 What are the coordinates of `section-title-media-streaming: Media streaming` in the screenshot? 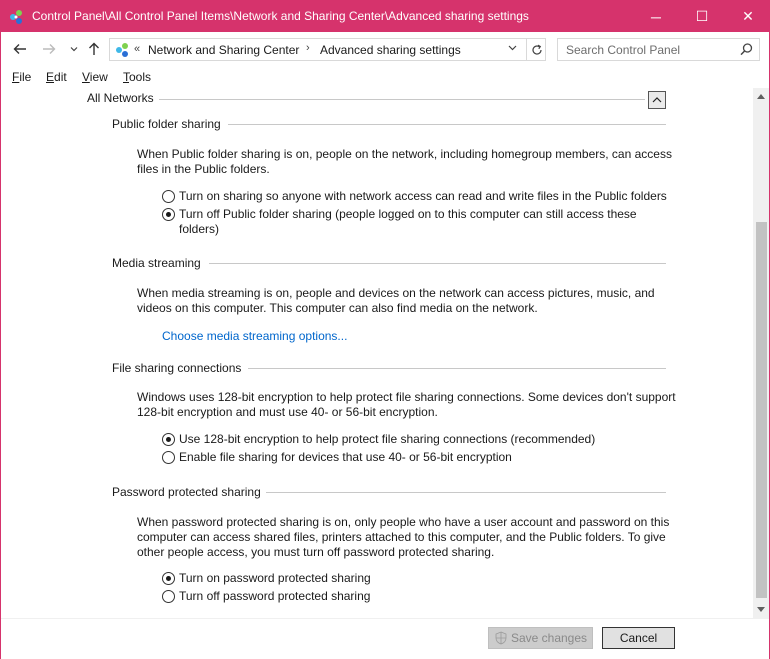 It's located at (156, 263).